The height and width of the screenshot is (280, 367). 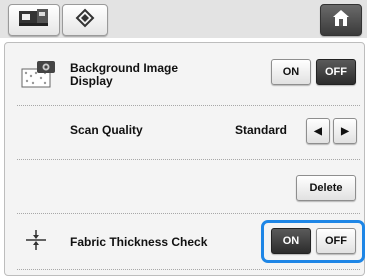 What do you see at coordinates (326, 188) in the screenshot?
I see `delete-button: Delete` at bounding box center [326, 188].